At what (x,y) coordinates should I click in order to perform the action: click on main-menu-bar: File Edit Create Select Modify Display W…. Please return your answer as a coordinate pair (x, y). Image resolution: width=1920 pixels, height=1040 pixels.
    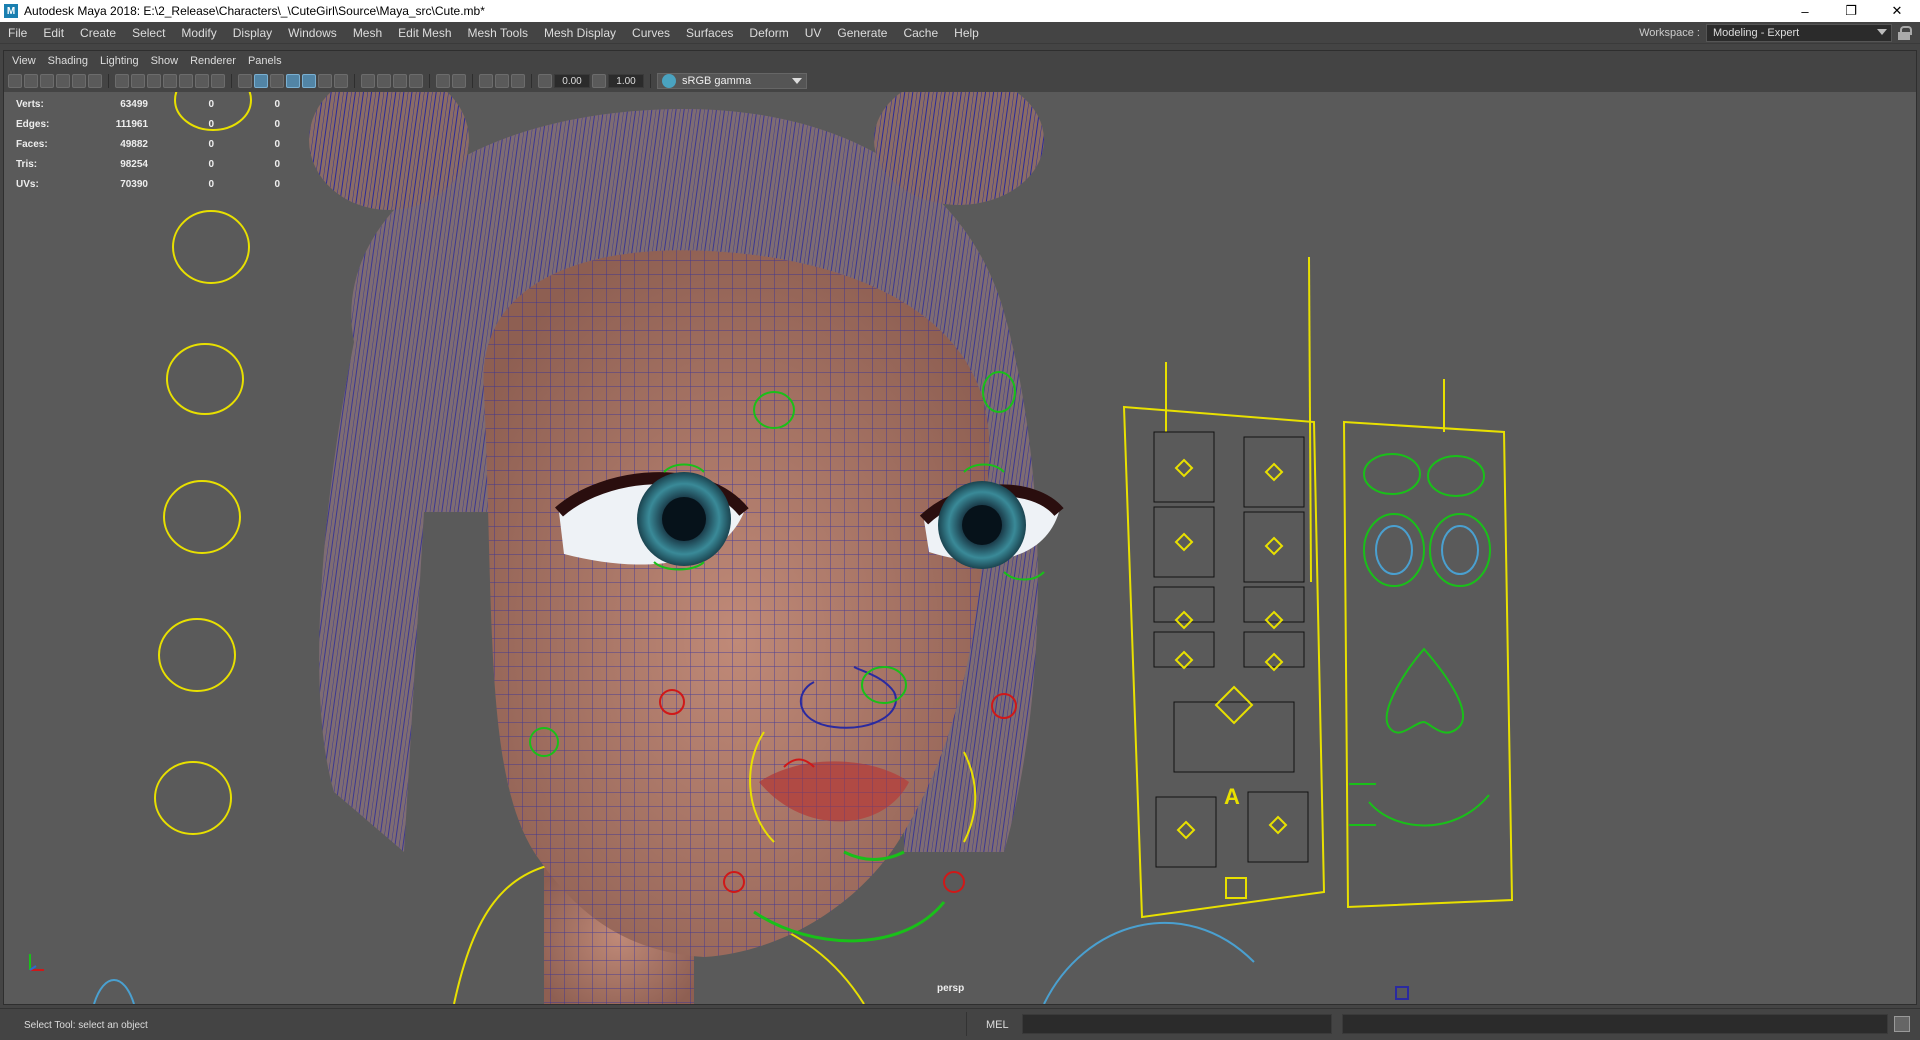
    Looking at the image, I should click on (960, 33).